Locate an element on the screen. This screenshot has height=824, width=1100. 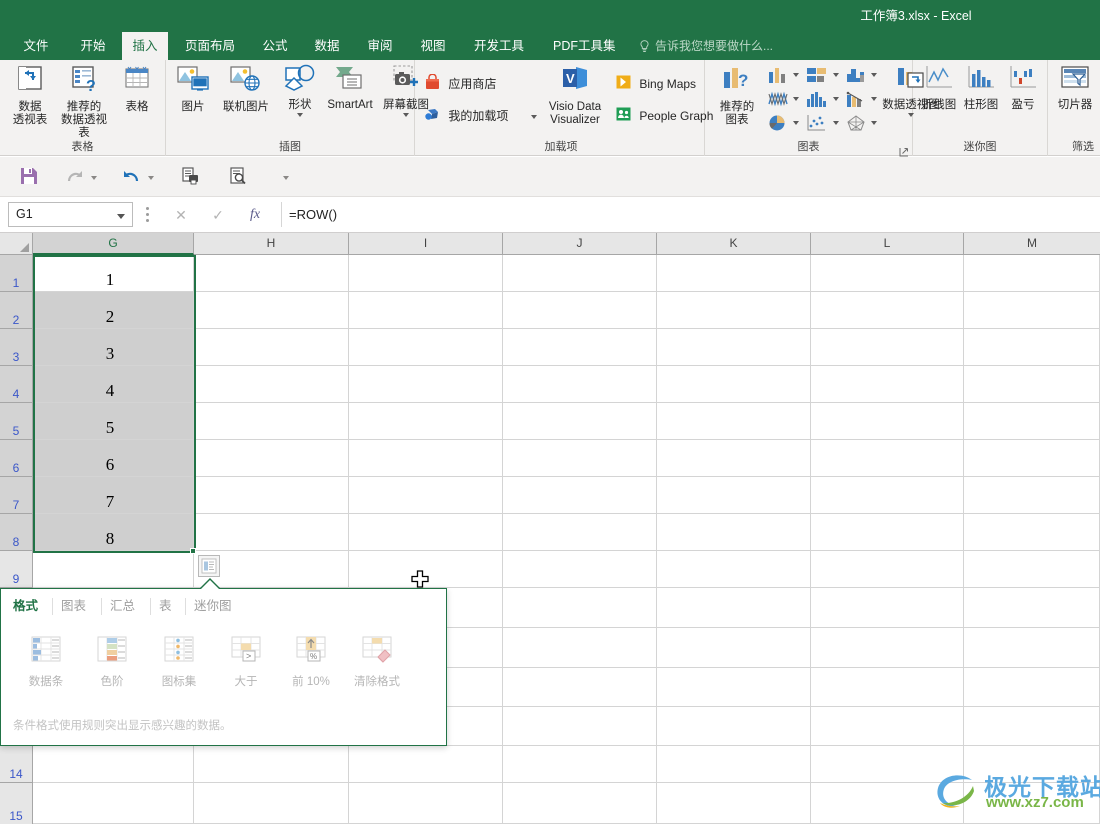
cell-h2 is located at coordinates (271, 310).